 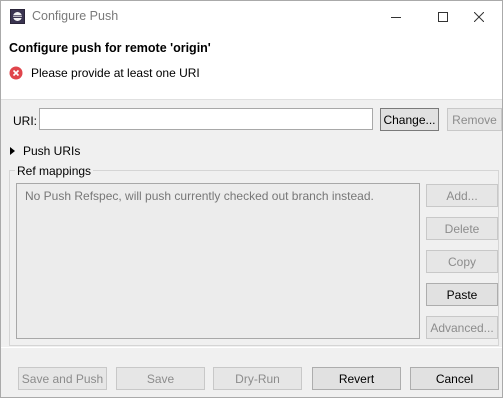 What do you see at coordinates (251, 16) in the screenshot?
I see `title-bar: Configure Push` at bounding box center [251, 16].